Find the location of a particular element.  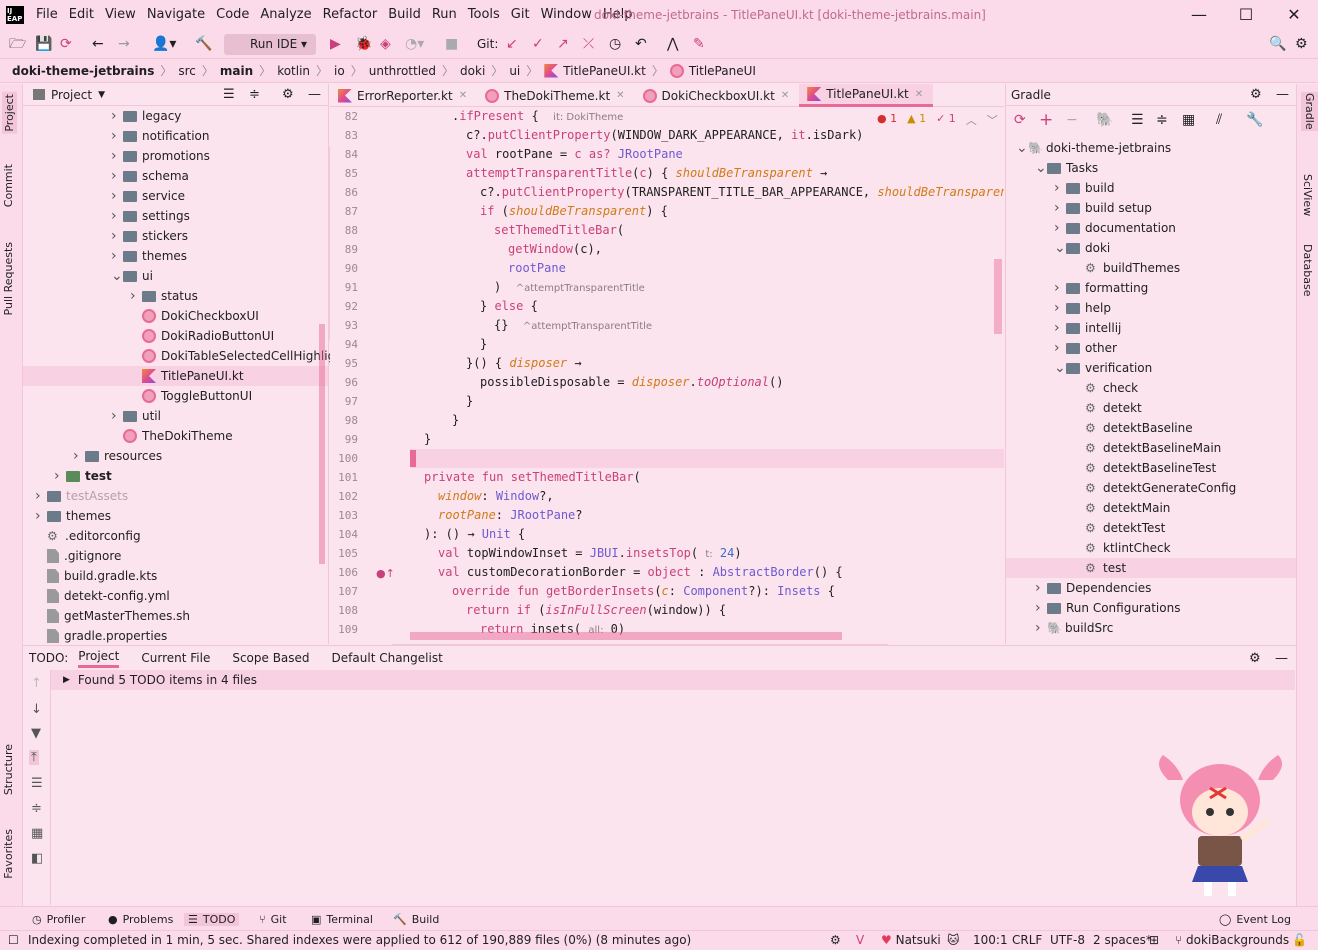

chevron-down-icon: ▼ is located at coordinates (101, 95).